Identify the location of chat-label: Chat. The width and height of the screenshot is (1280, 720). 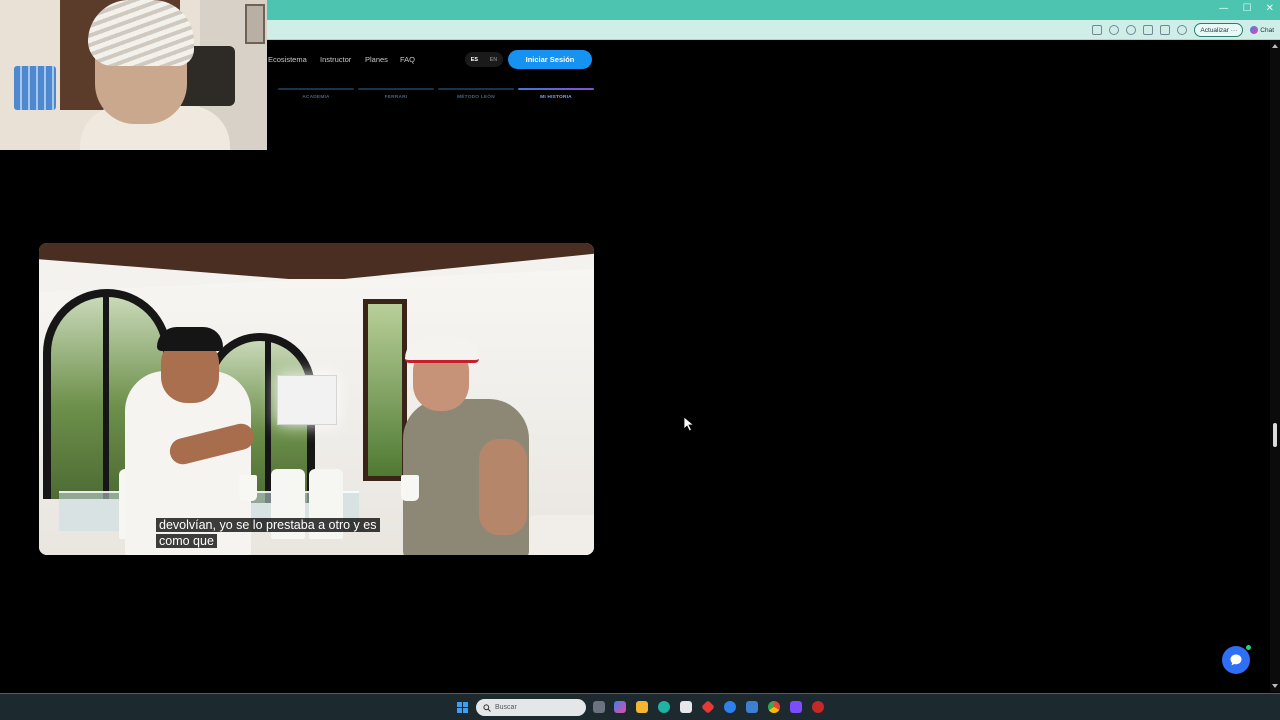
(1267, 30).